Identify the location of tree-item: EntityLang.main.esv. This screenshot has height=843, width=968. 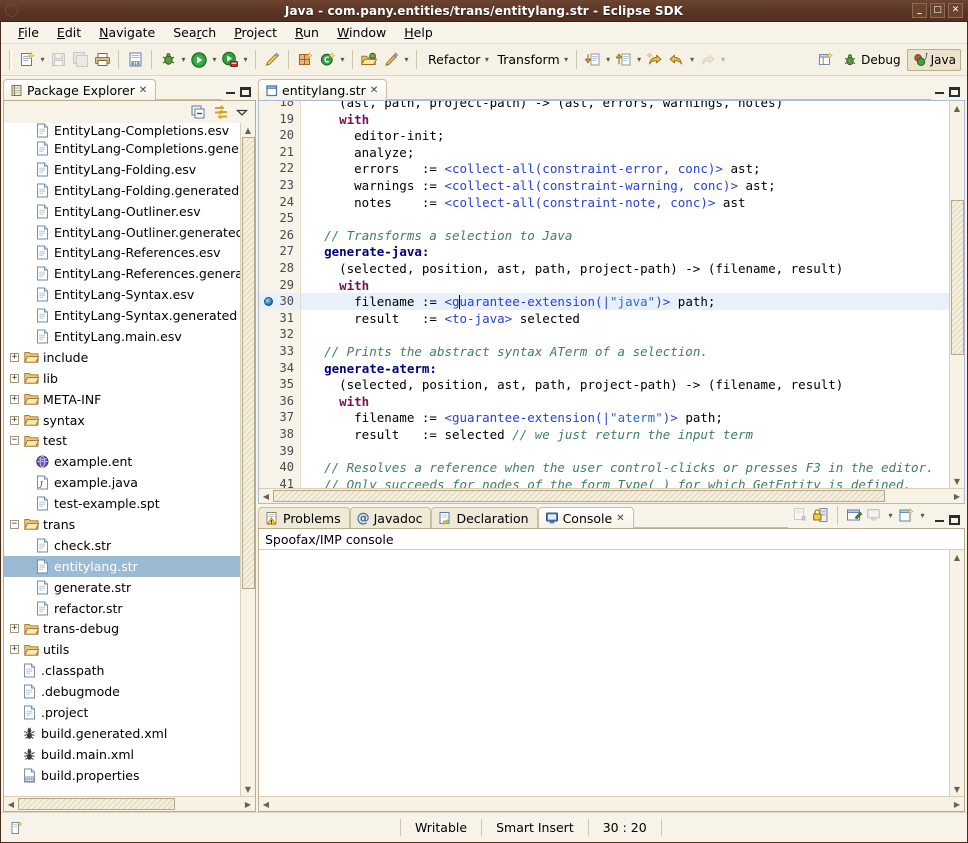
(122, 336).